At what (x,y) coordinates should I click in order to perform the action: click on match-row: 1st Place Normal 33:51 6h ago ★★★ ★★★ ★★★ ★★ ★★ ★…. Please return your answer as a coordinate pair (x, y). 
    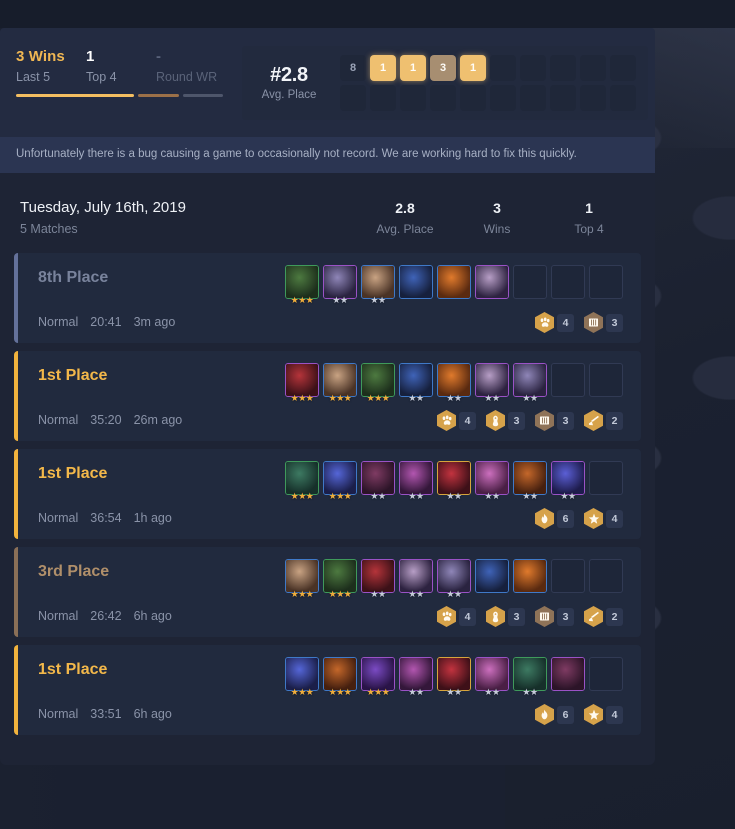
    Looking at the image, I should click on (327, 690).